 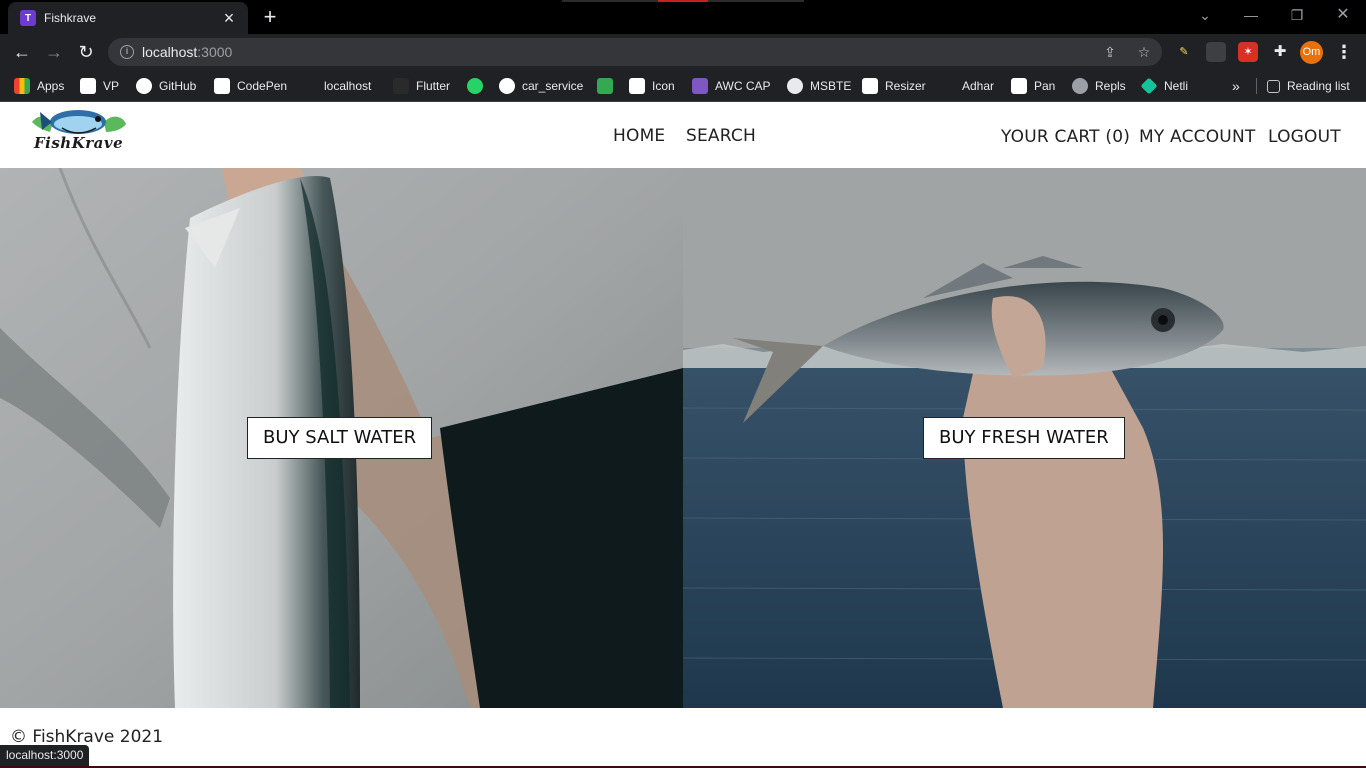 I want to click on bookmark-icon: Icon, so click(x=652, y=86).